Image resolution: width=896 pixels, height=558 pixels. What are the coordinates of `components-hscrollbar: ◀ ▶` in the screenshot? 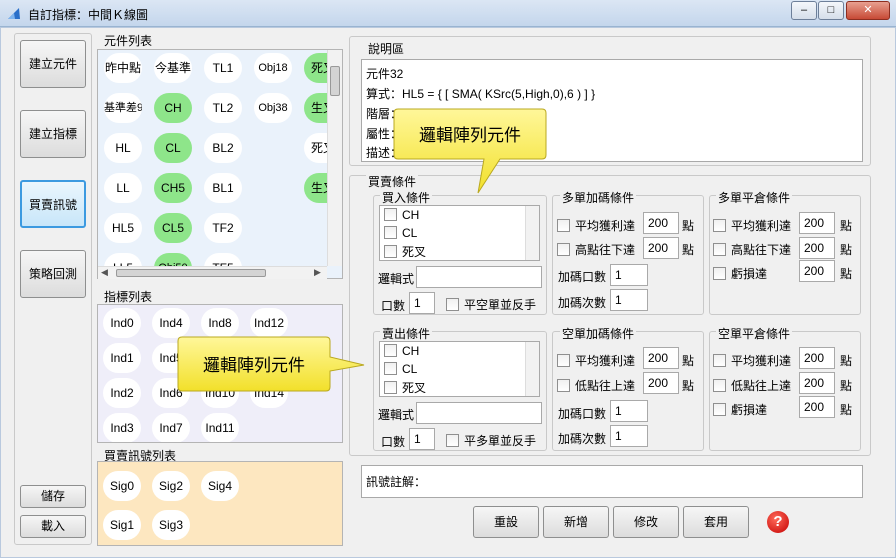 It's located at (212, 272).